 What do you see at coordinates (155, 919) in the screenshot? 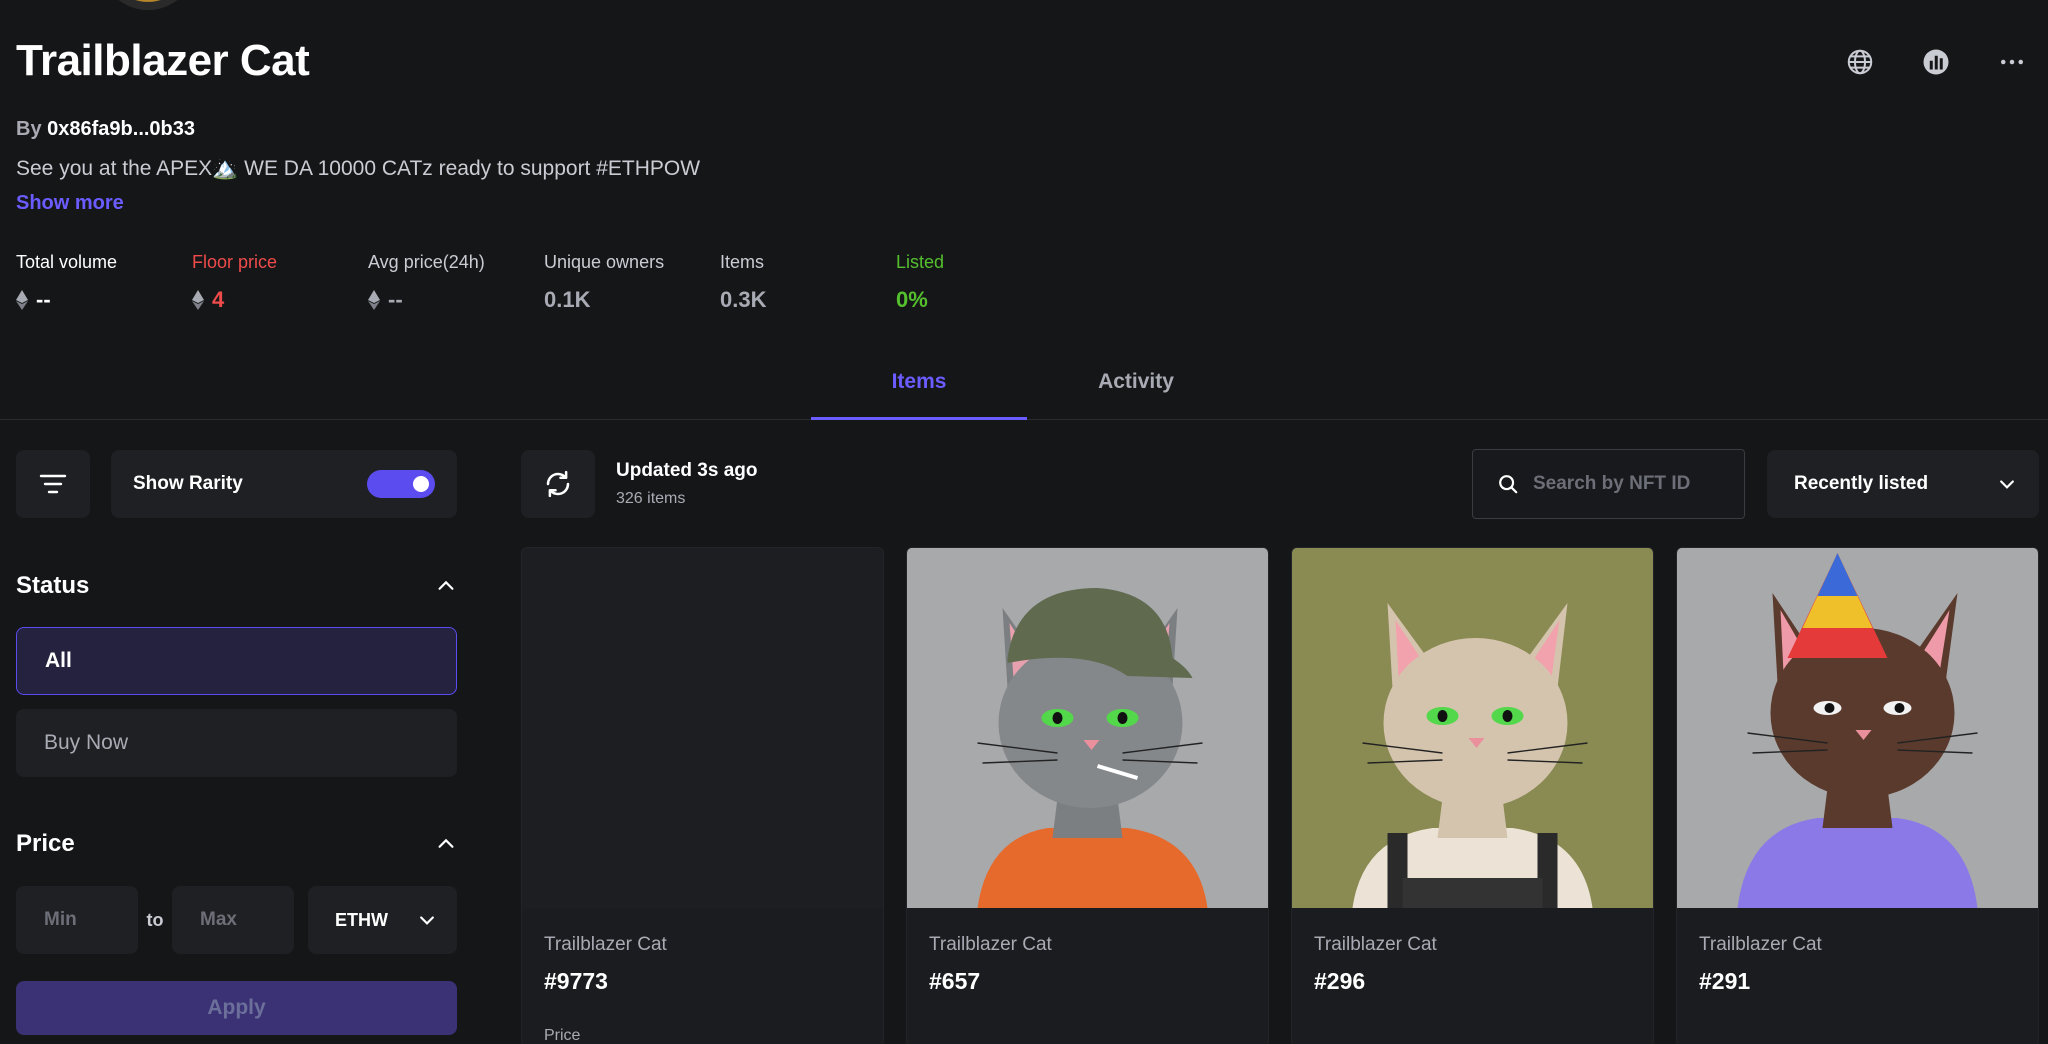
I see `price-to-label: to` at bounding box center [155, 919].